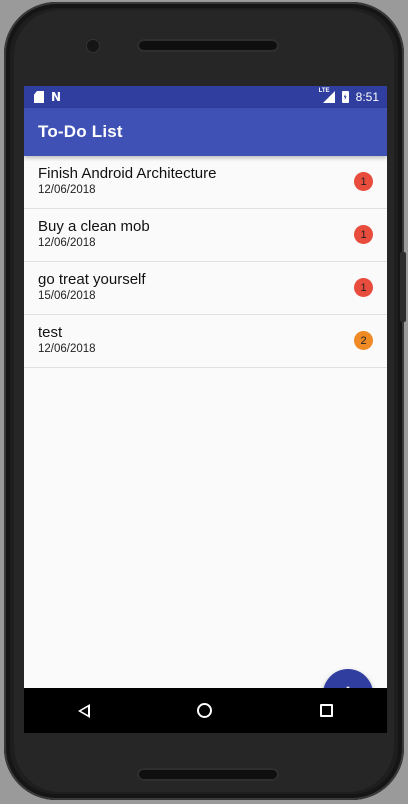 The image size is (408, 804). What do you see at coordinates (345, 97) in the screenshot?
I see `battery-charging-icon` at bounding box center [345, 97].